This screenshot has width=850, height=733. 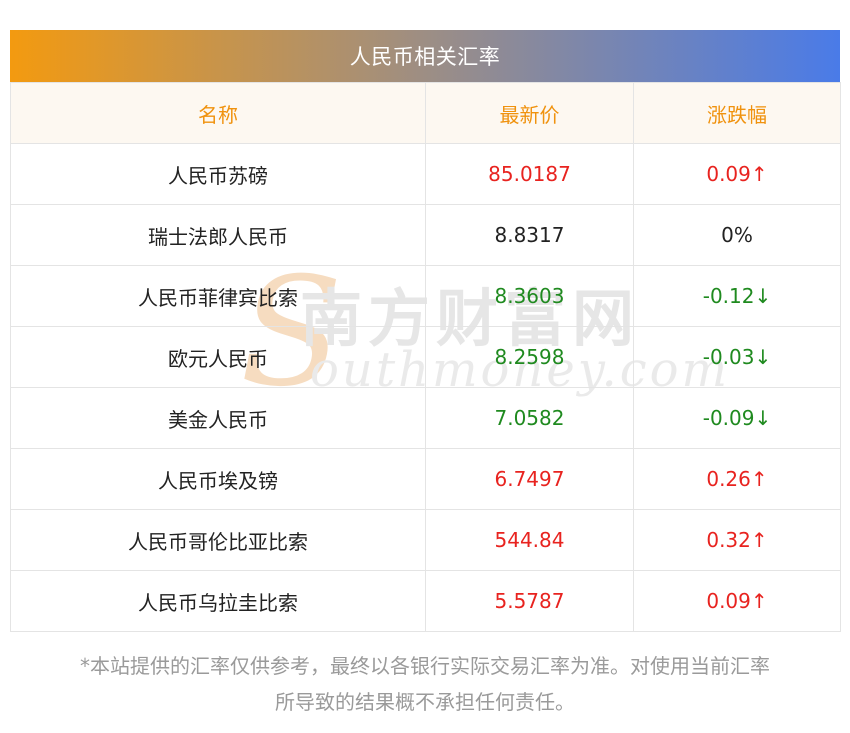 I want to click on latest-price: 5.5787, so click(x=529, y=601).